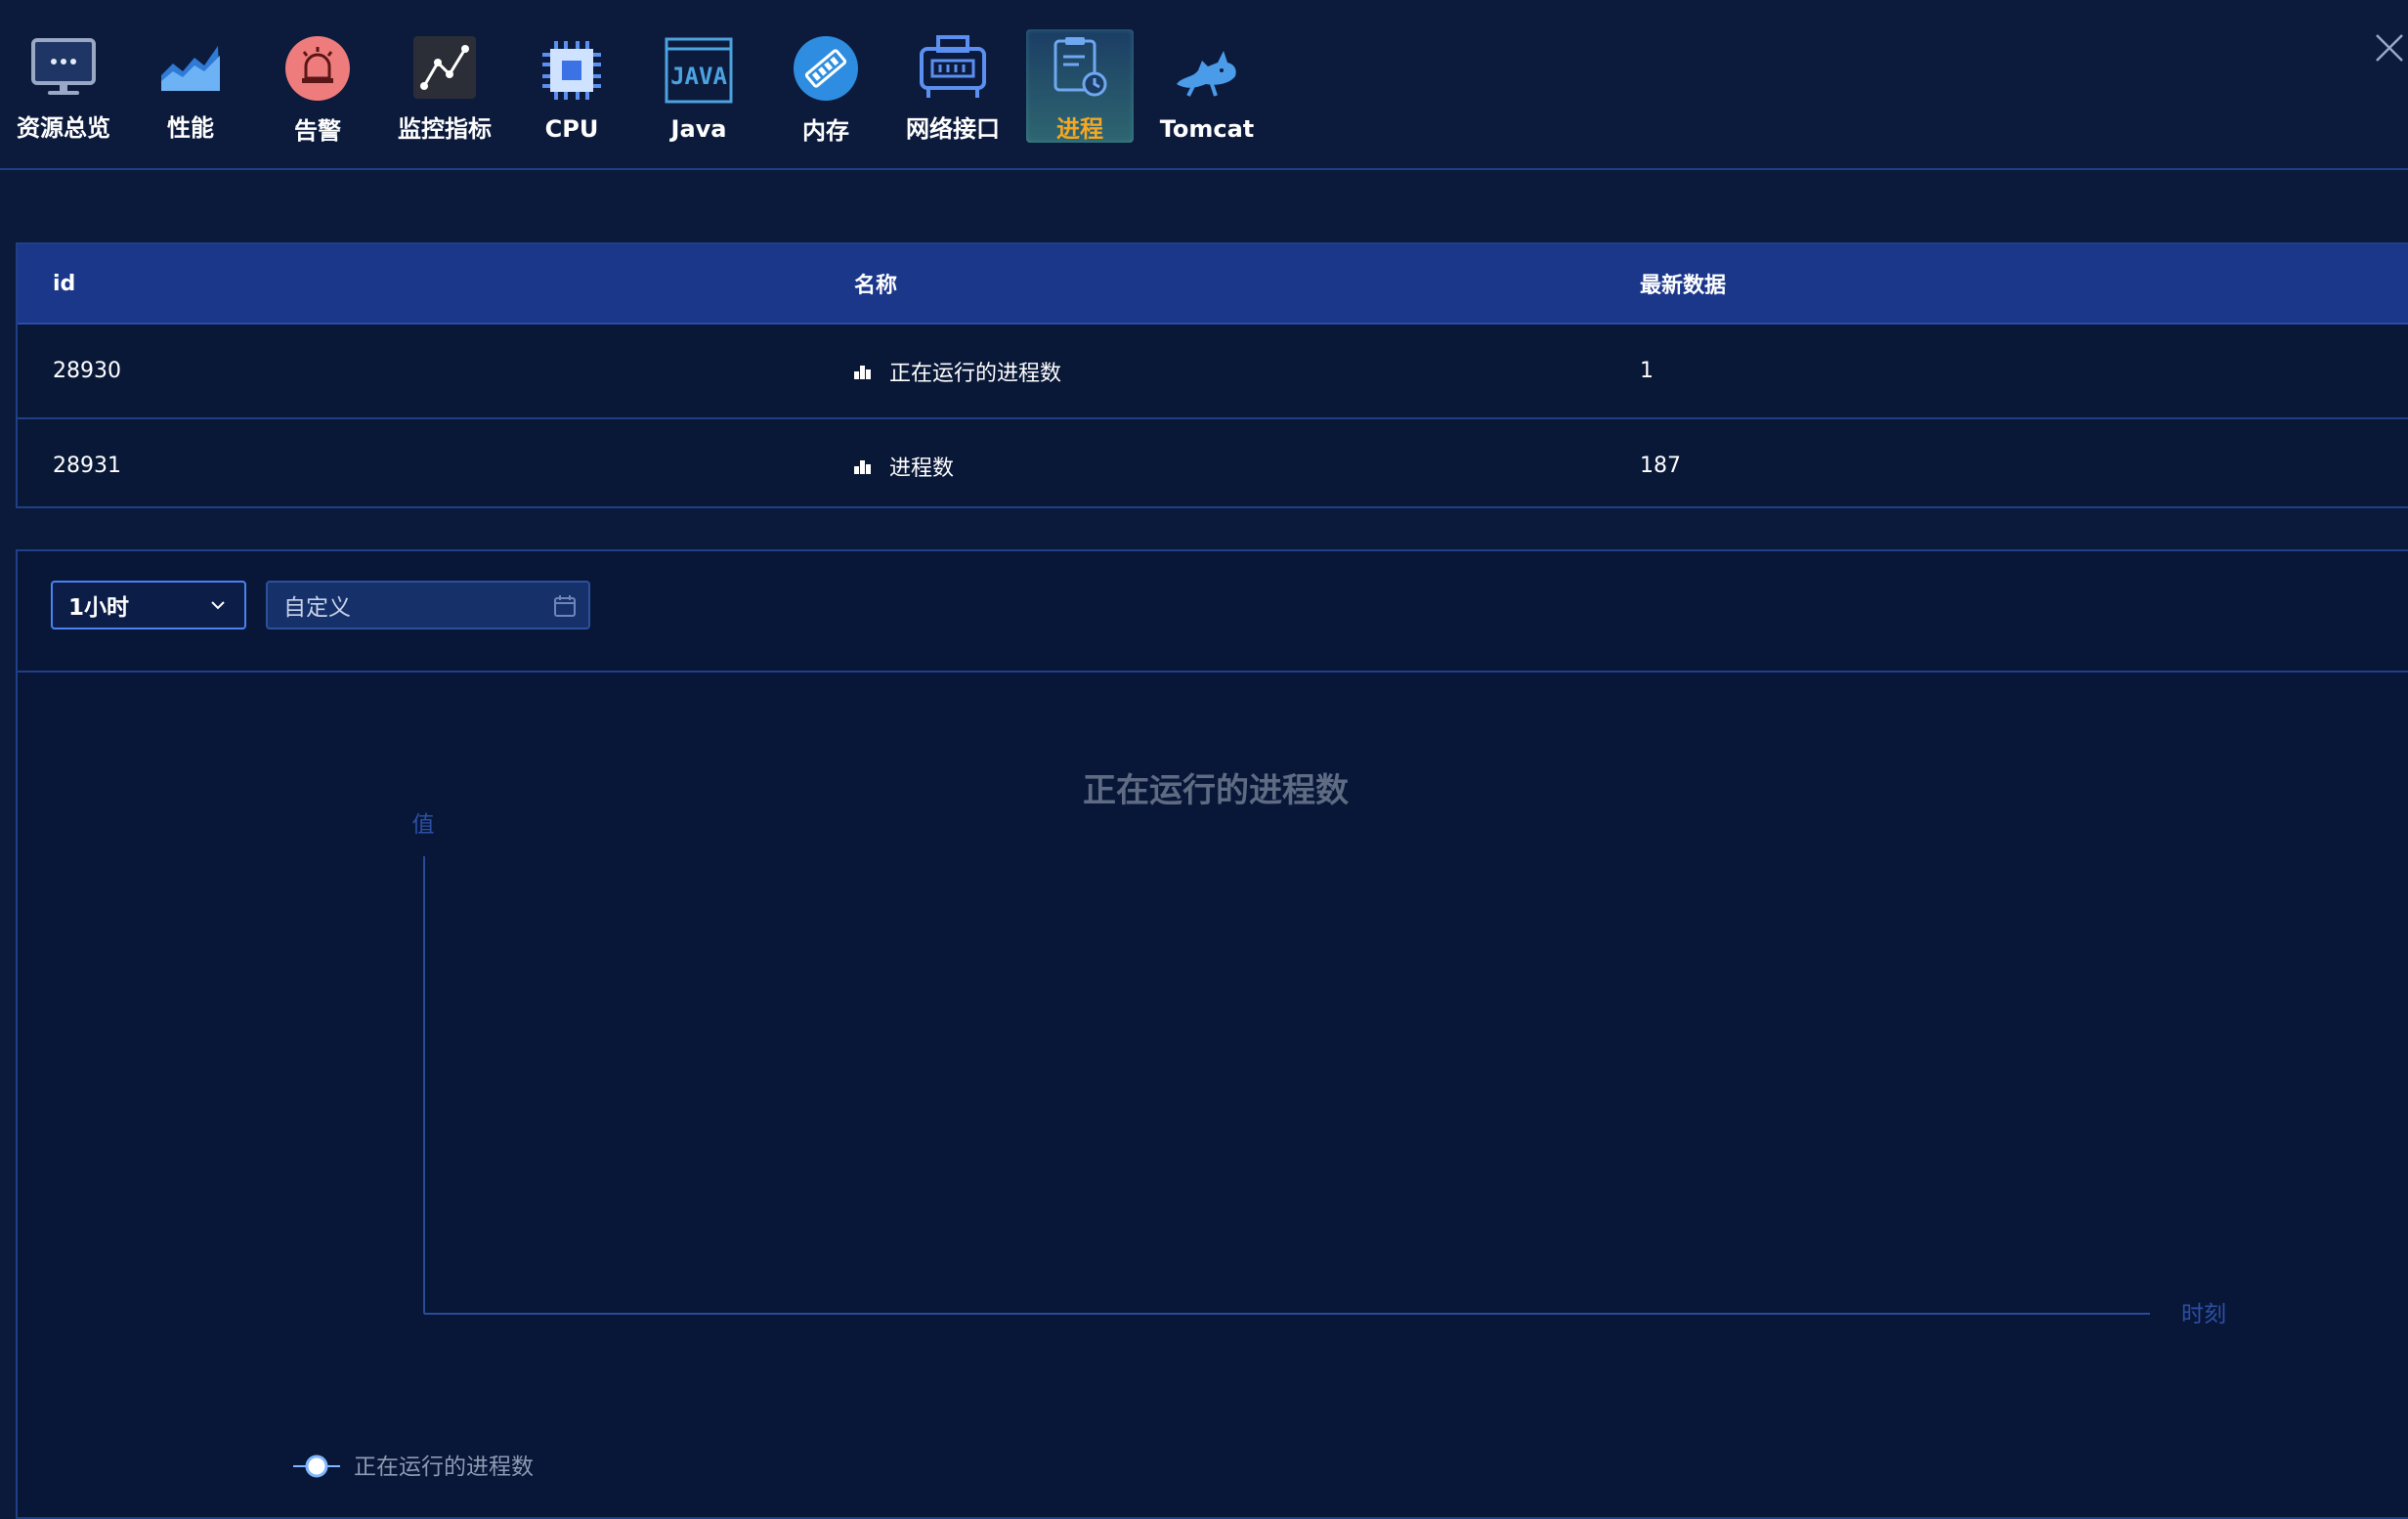  What do you see at coordinates (191, 128) in the screenshot?
I see `nav-label: 性能` at bounding box center [191, 128].